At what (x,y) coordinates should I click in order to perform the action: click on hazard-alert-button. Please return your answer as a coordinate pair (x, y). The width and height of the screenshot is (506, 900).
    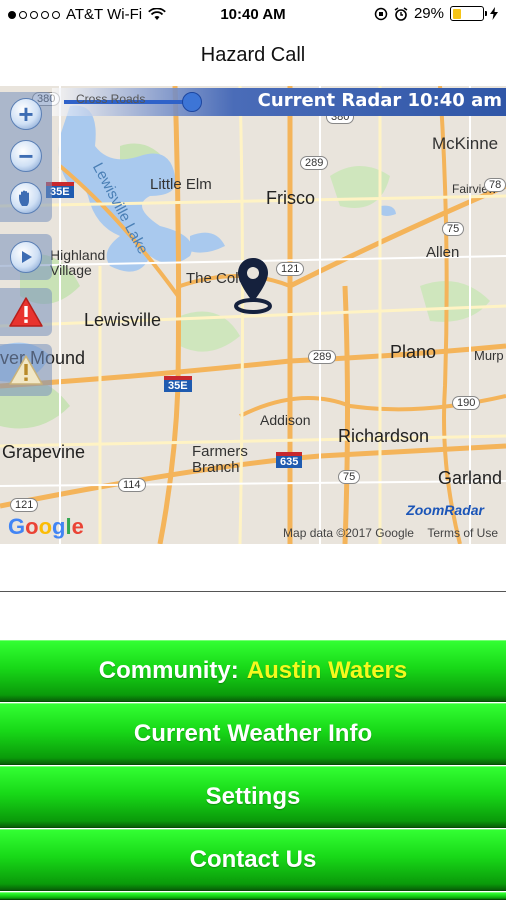
    Looking at the image, I should click on (26, 312).